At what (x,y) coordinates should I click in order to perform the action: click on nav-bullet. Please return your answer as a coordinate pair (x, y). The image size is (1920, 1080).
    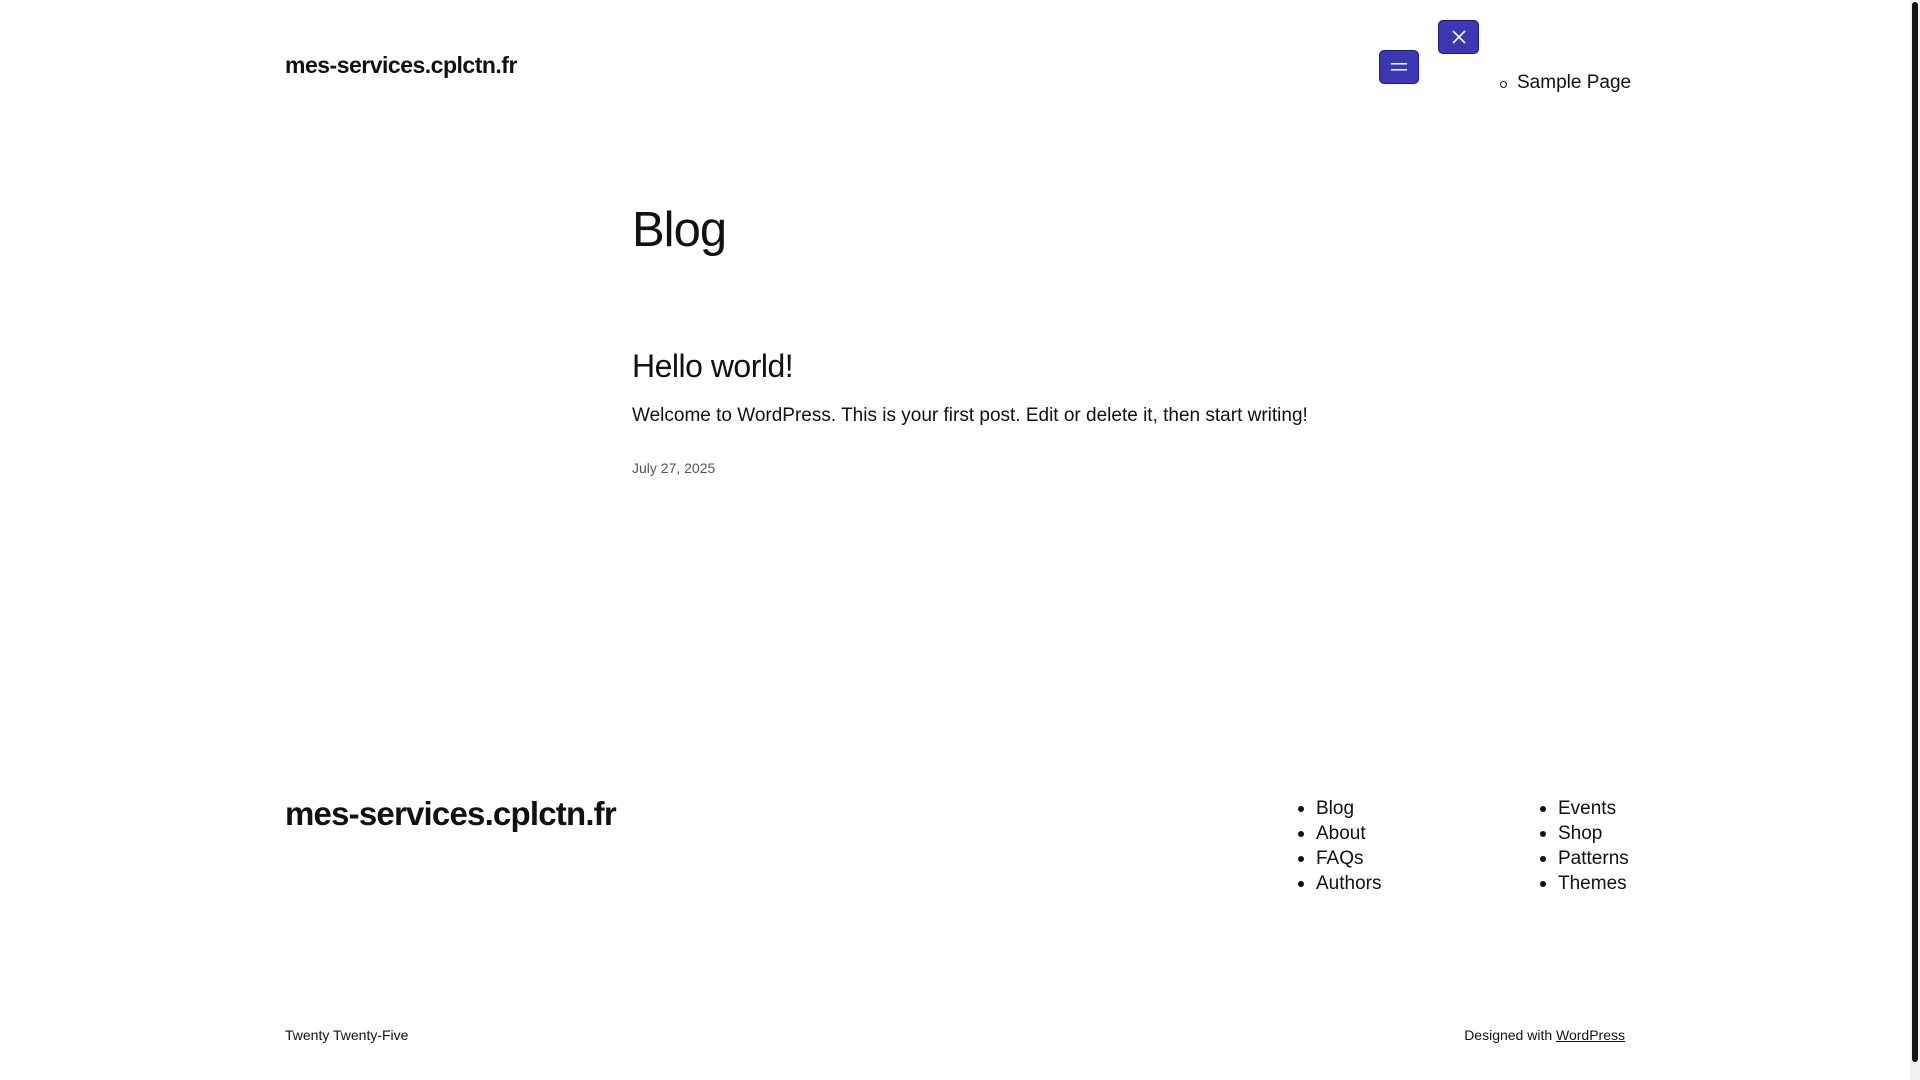
    Looking at the image, I should click on (1503, 84).